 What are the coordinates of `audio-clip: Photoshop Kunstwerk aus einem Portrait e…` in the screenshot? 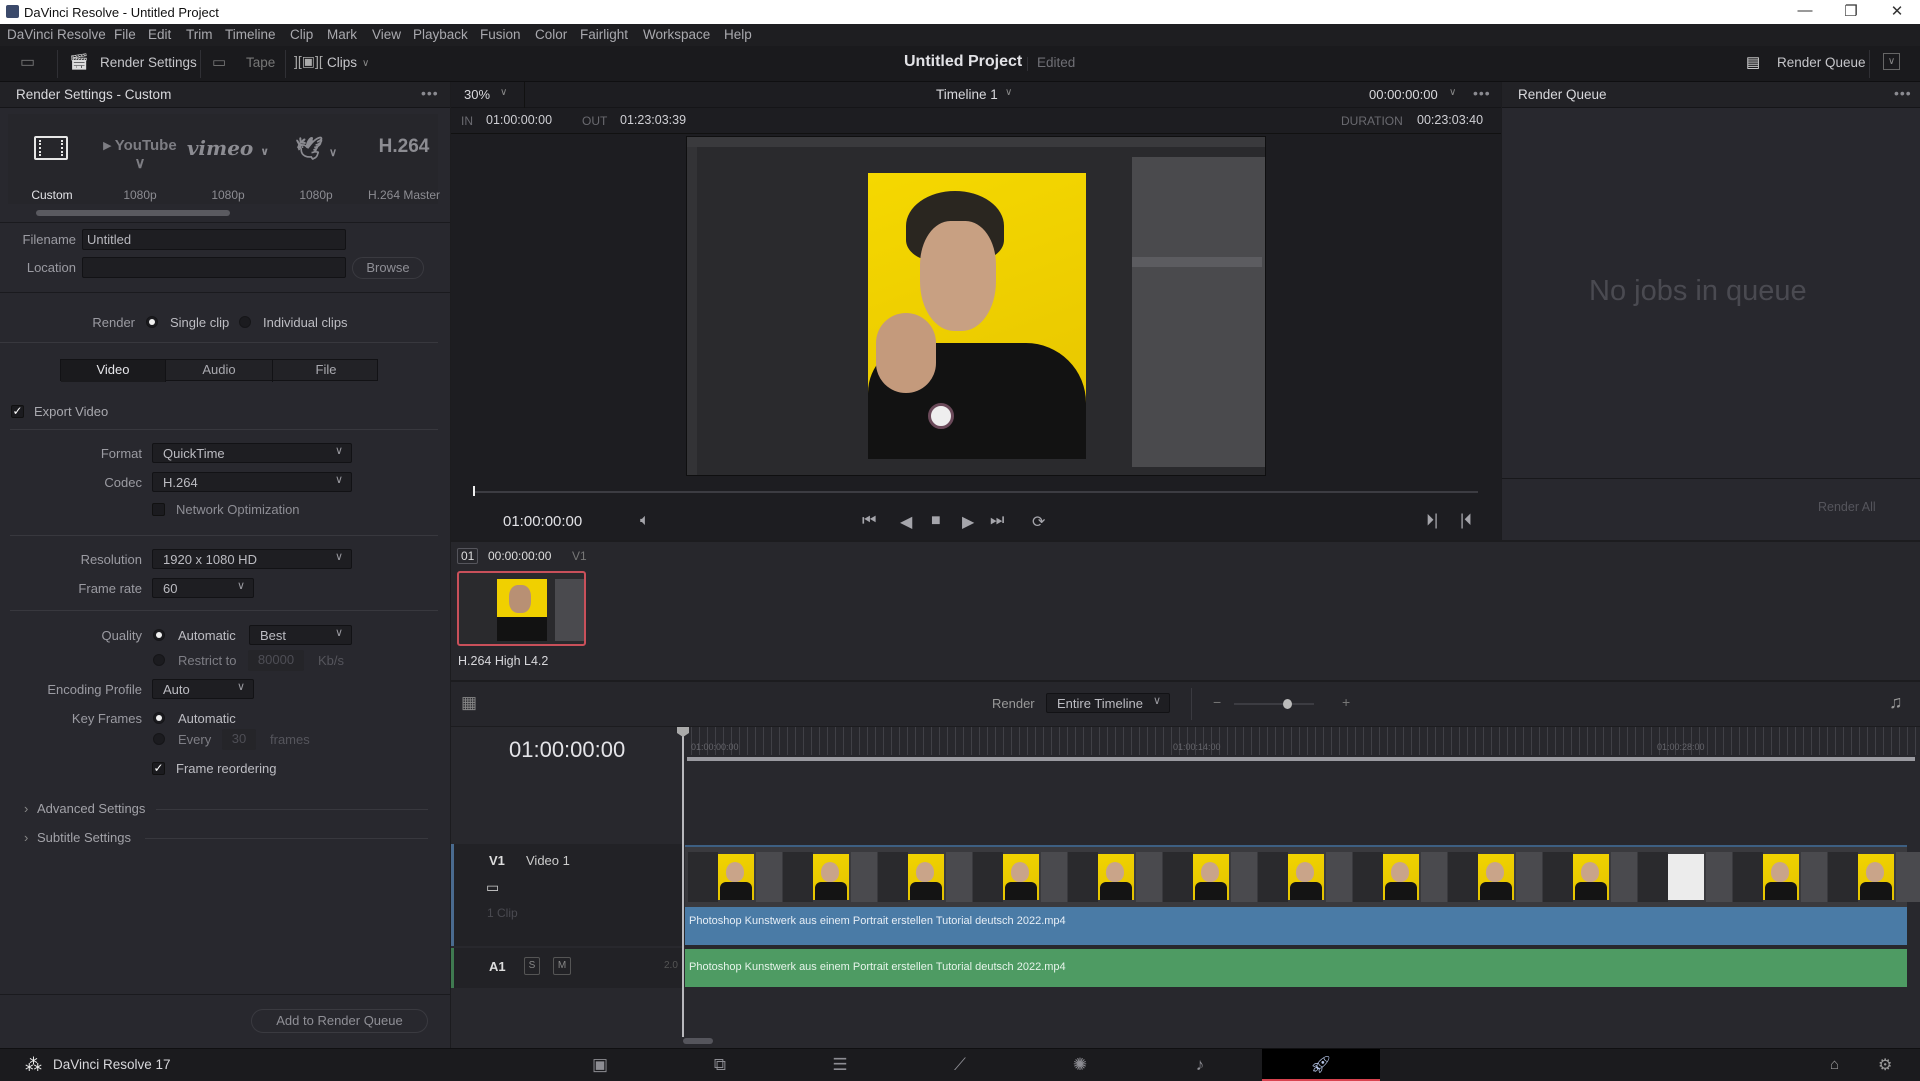 It's located at (1296, 968).